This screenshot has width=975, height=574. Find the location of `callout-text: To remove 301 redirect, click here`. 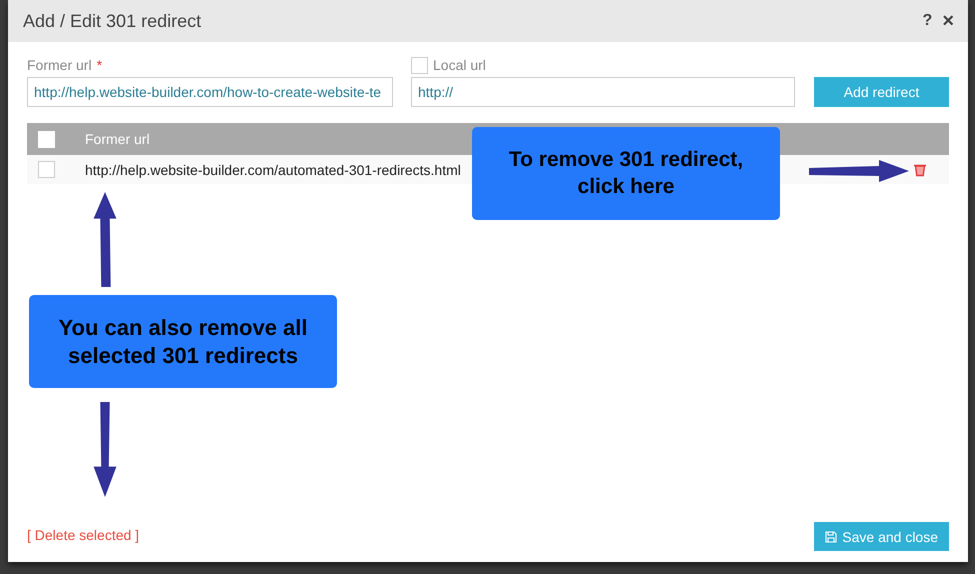

callout-text: To remove 301 redirect, click here is located at coordinates (626, 173).